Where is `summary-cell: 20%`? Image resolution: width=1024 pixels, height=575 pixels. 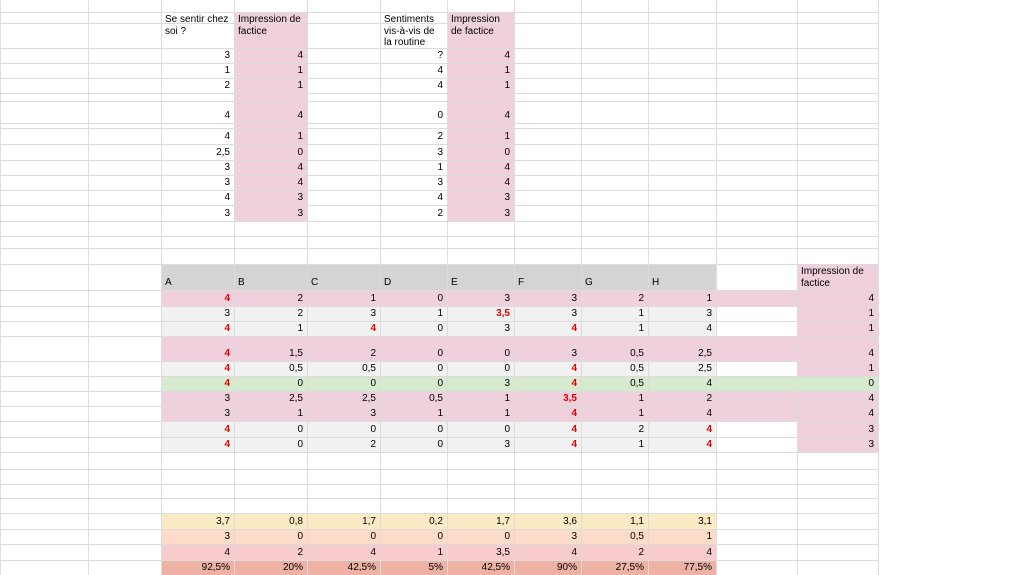
summary-cell: 20% is located at coordinates (271, 567).